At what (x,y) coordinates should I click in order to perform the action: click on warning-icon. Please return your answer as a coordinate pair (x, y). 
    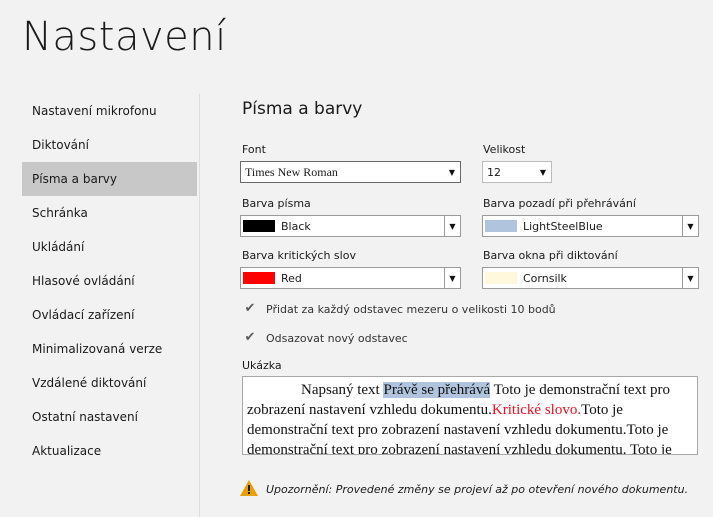
    Looking at the image, I should click on (249, 489).